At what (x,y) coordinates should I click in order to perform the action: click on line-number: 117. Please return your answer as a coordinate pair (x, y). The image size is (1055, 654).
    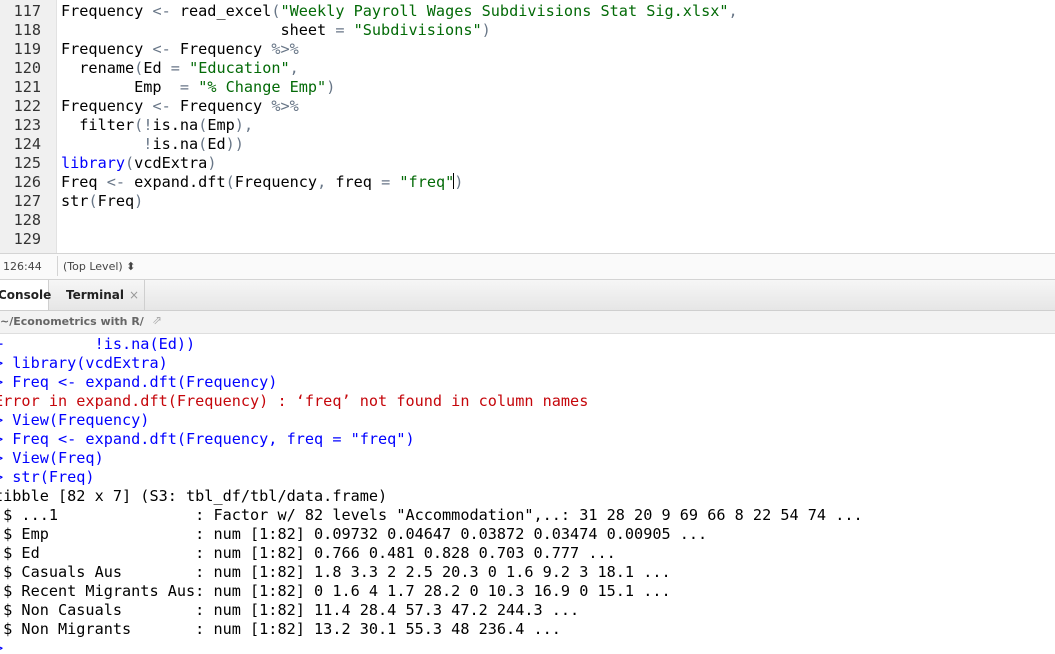
    Looking at the image, I should click on (27, 11).